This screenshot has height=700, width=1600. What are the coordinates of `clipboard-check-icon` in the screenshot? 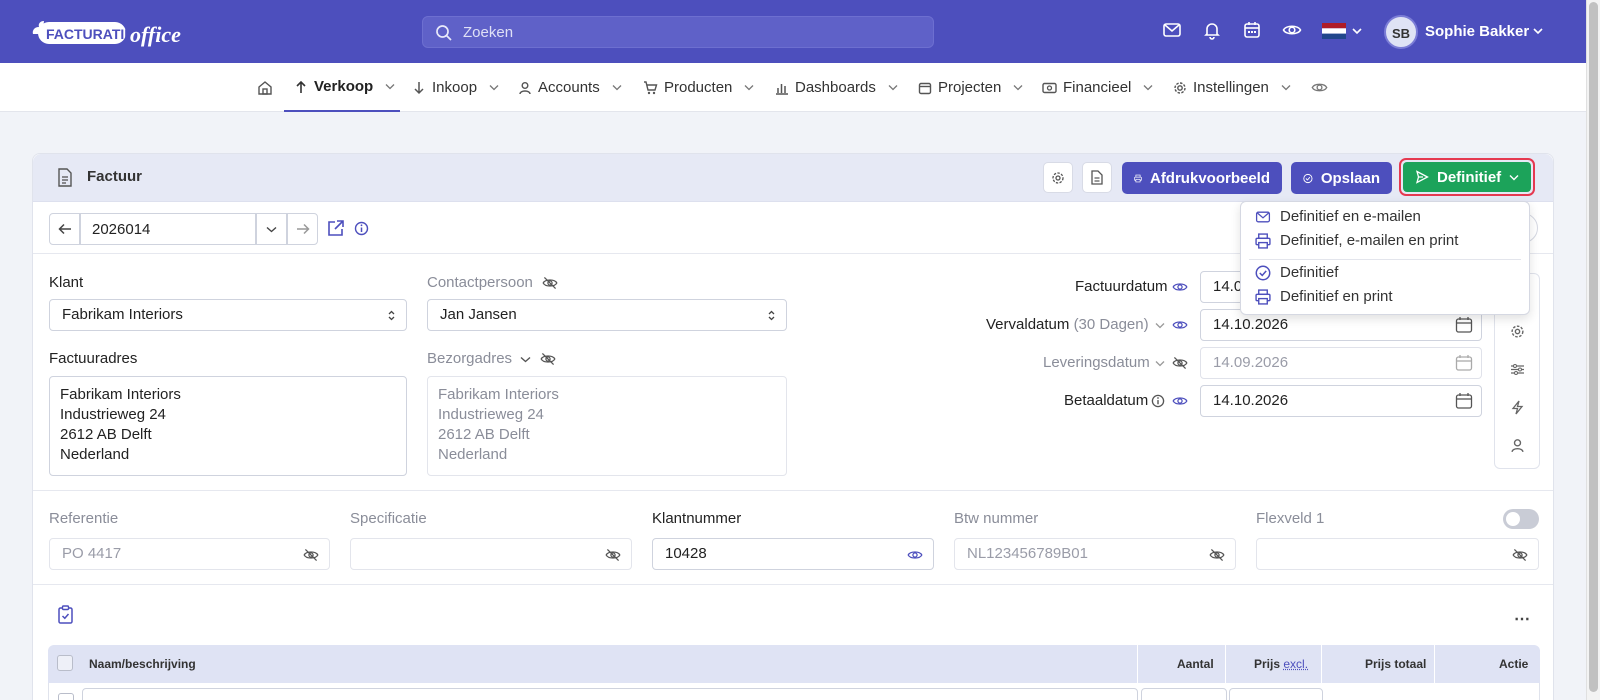 It's located at (65, 614).